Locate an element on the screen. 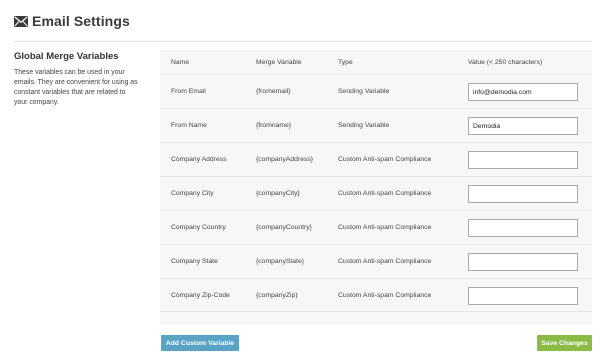 This screenshot has width=600, height=358. page-title: Email Settings is located at coordinates (81, 21).